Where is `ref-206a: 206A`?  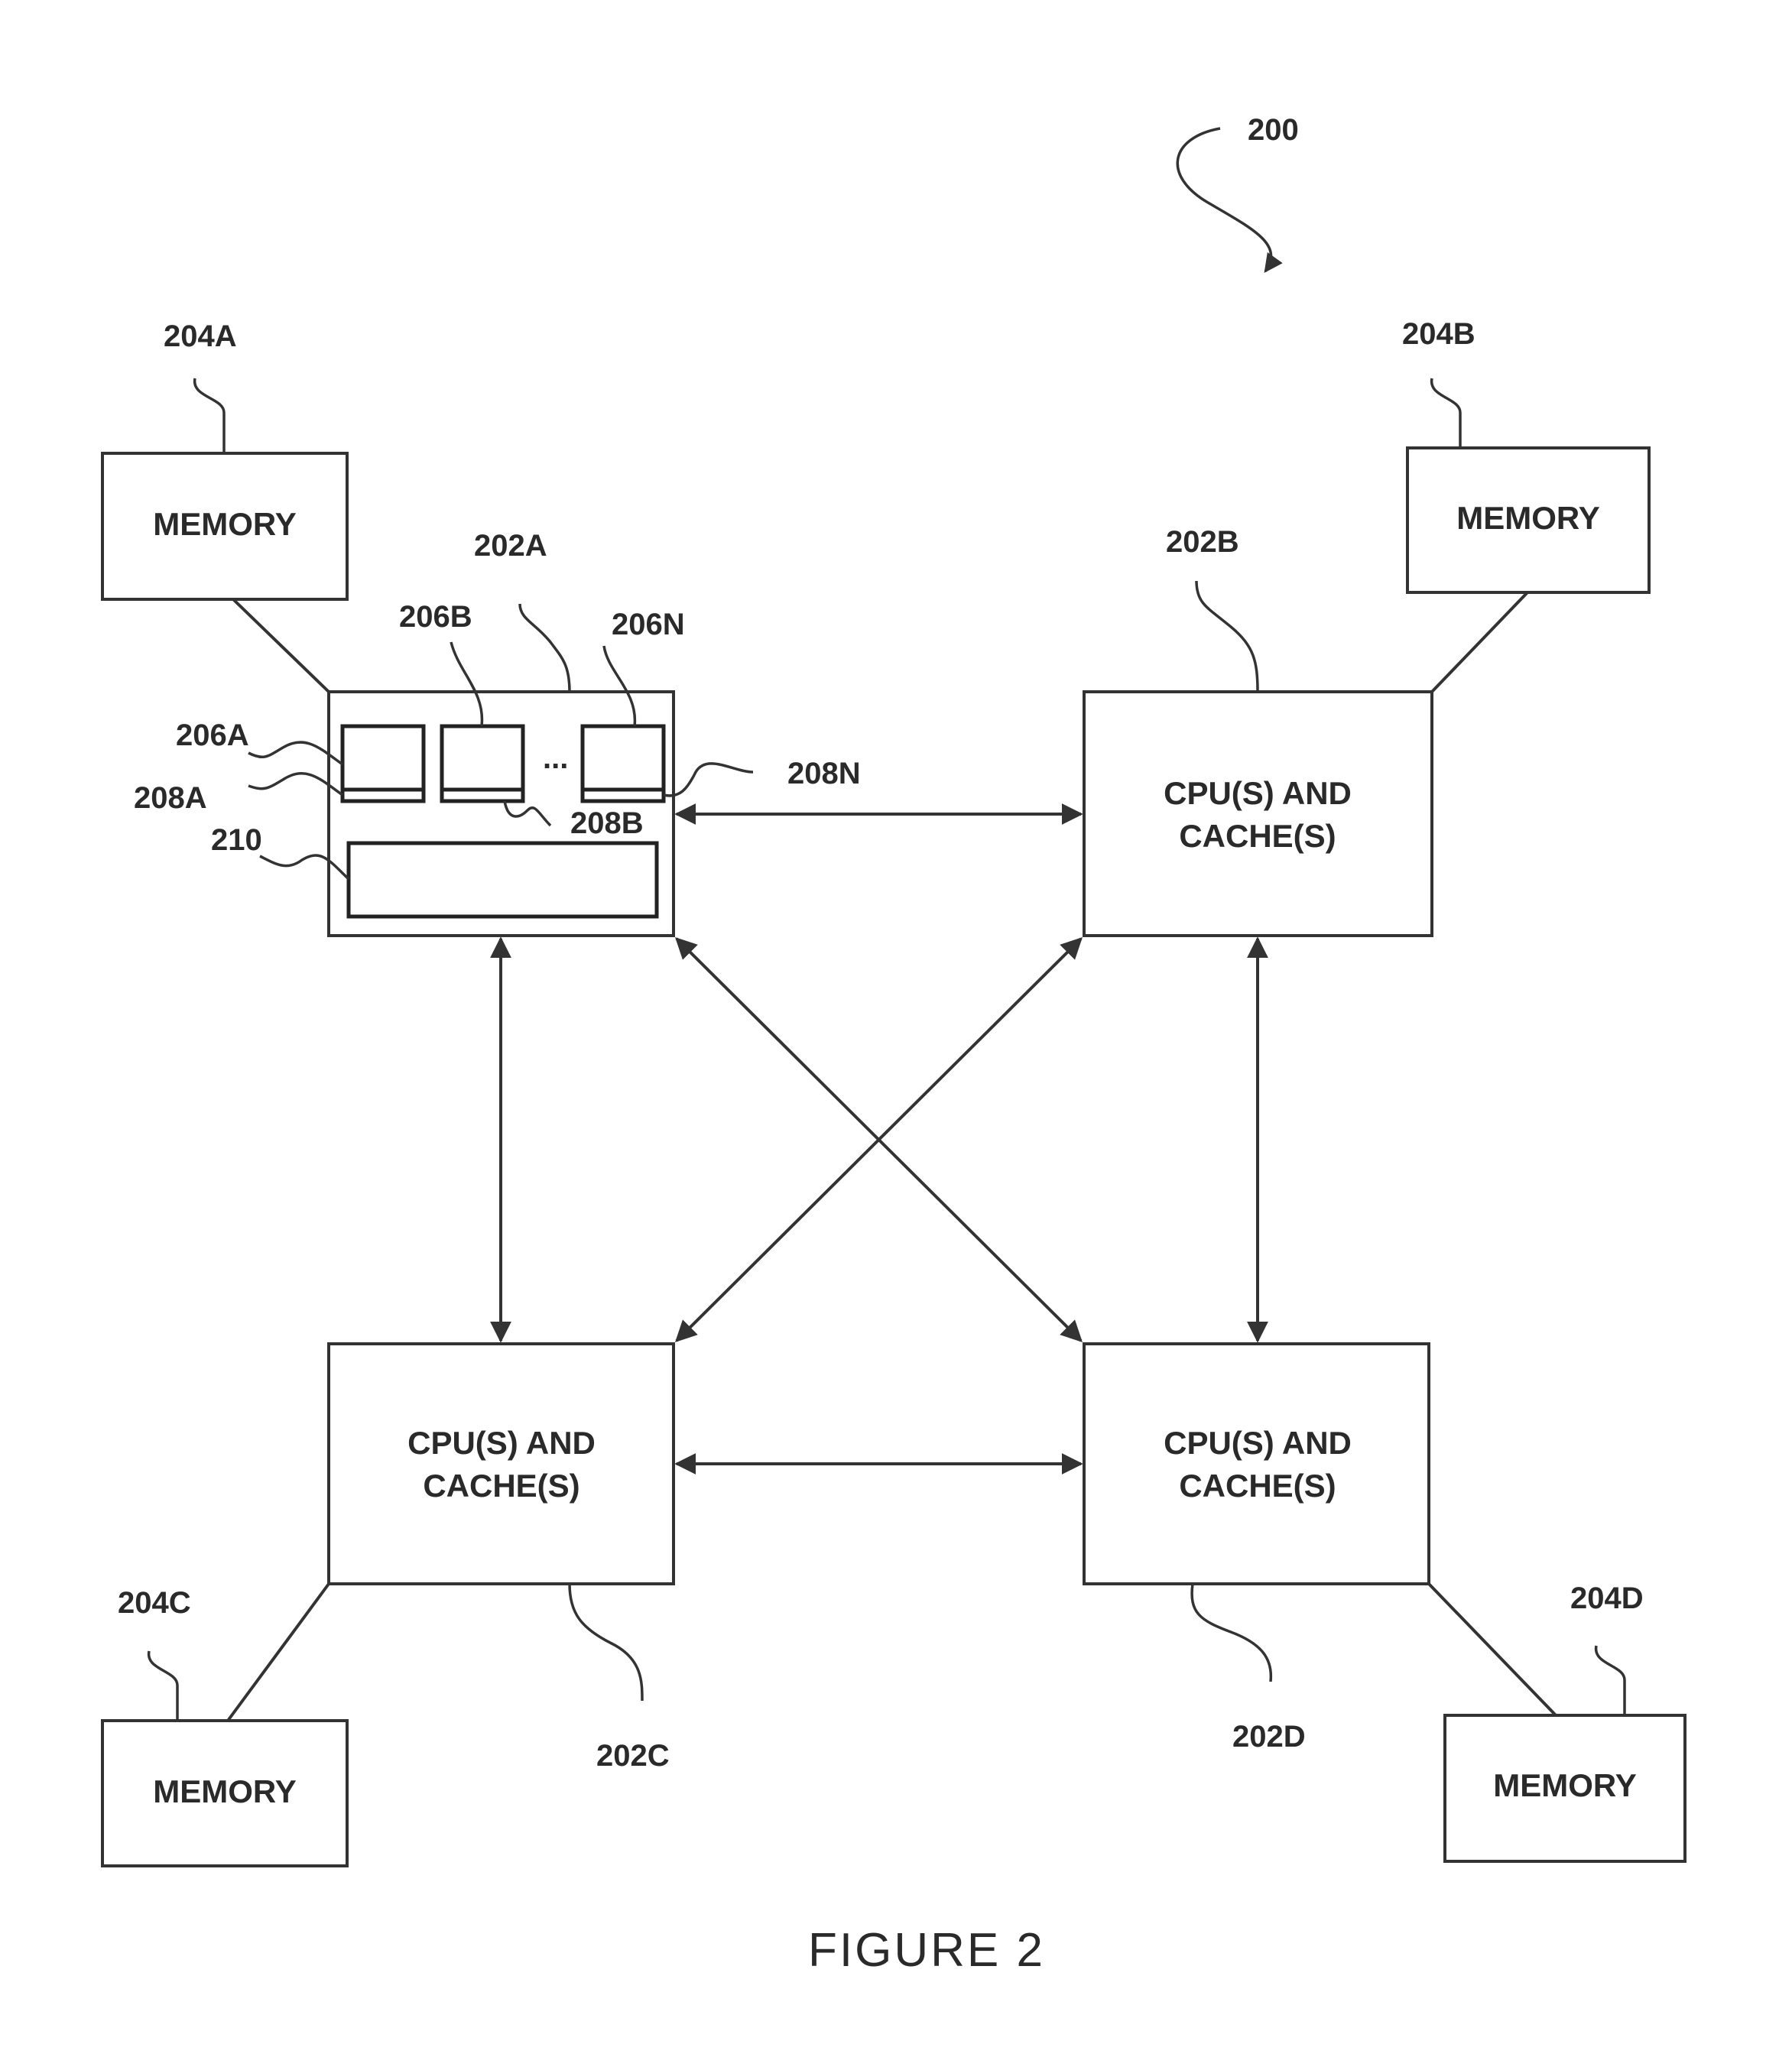
ref-206a: 206A is located at coordinates (212, 735).